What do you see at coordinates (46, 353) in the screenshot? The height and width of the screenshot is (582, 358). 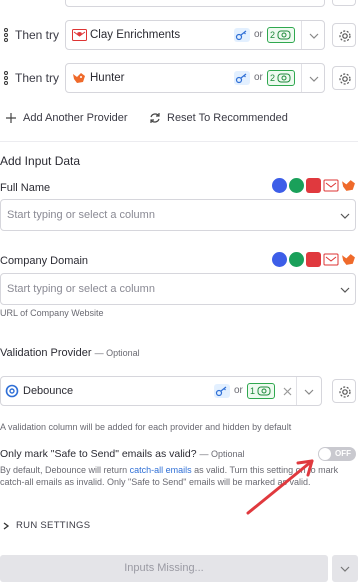 I see `validation-provider-label: Validation Provider` at bounding box center [46, 353].